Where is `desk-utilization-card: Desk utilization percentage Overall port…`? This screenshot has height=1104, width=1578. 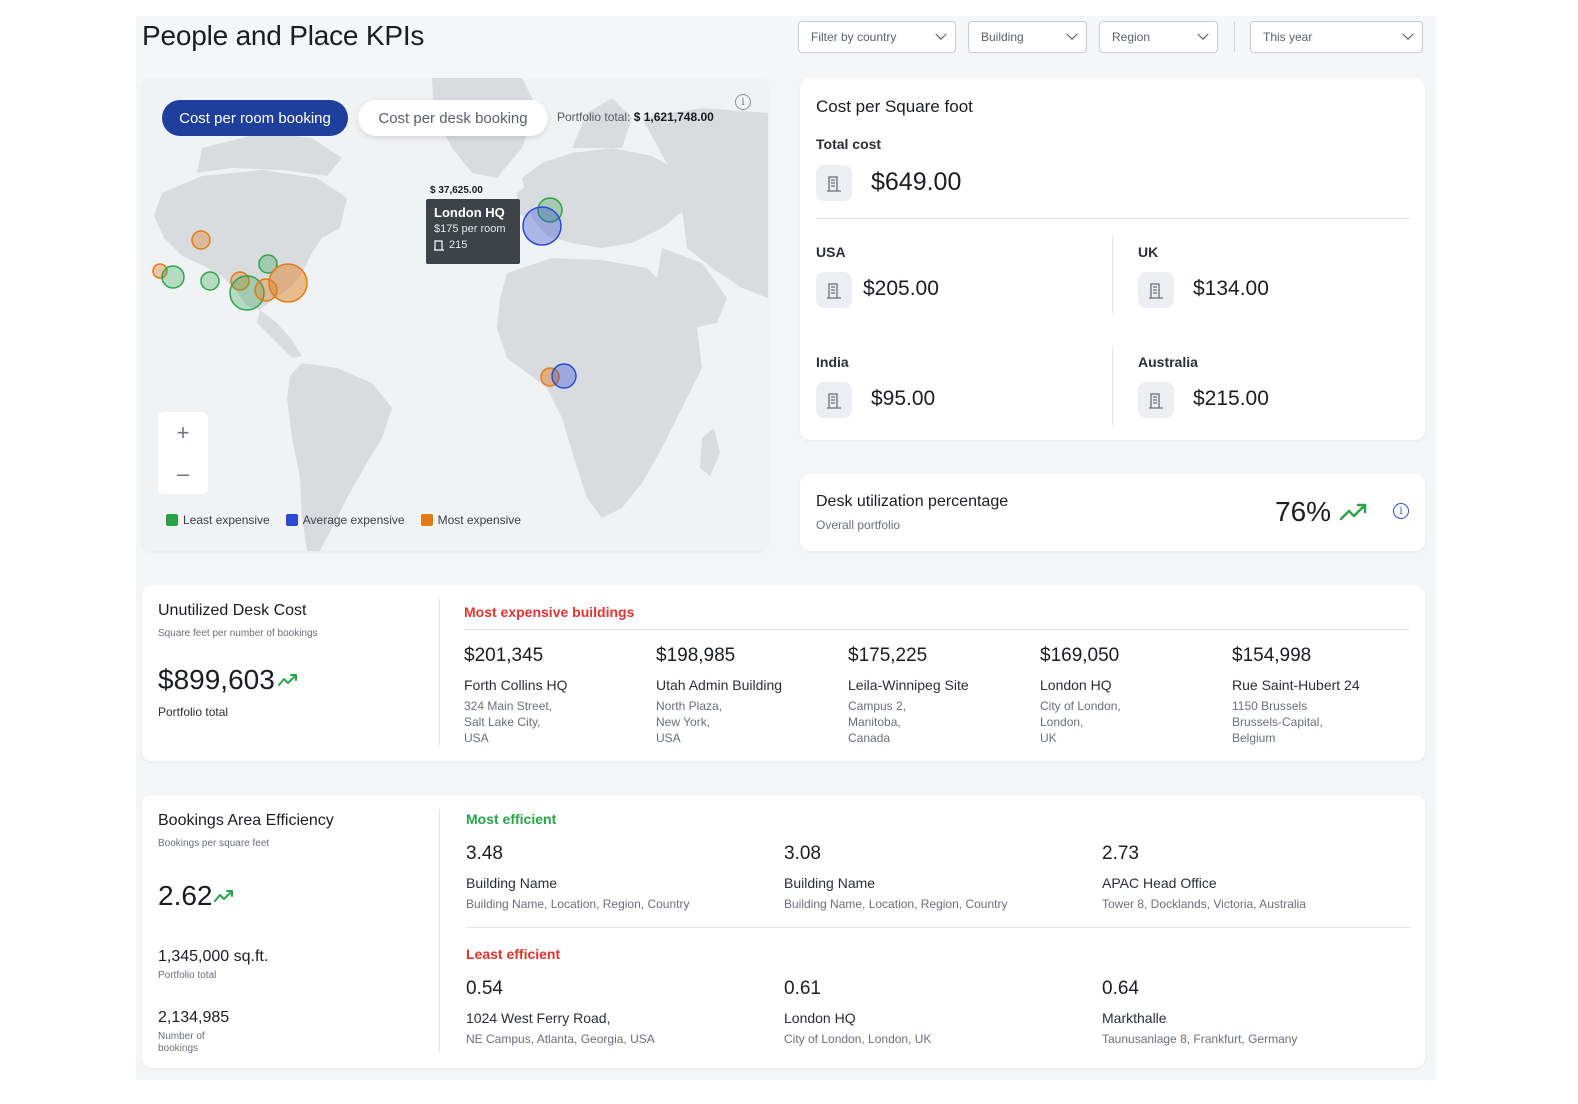 desk-utilization-card: Desk utilization percentage Overall port… is located at coordinates (1112, 512).